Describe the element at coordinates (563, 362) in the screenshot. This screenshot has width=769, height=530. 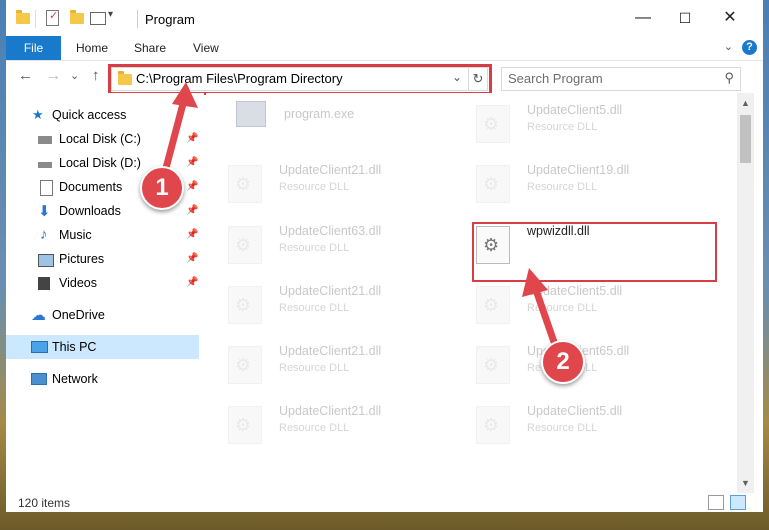
I see `step-2-badge: 2` at that location.